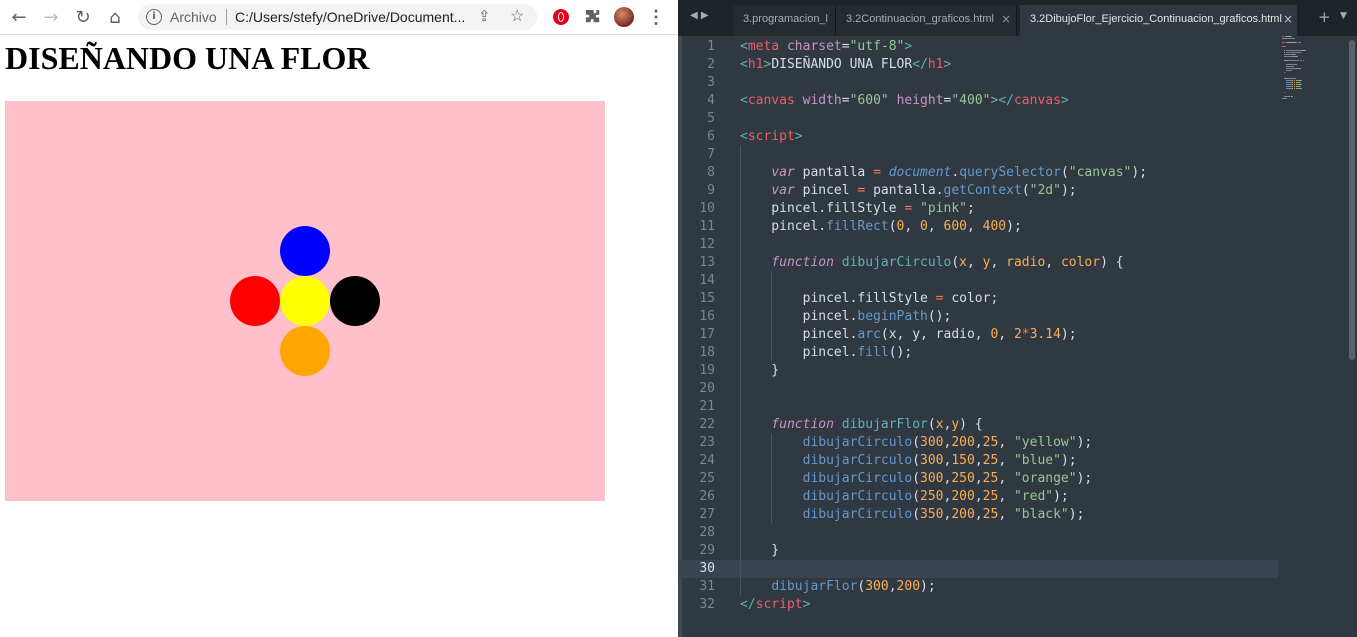 The height and width of the screenshot is (637, 1357). I want to click on home-button: ⌂, so click(115, 17).